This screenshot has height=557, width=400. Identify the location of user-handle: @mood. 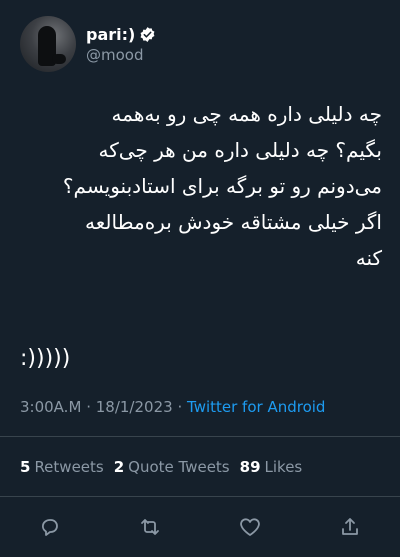
(121, 55).